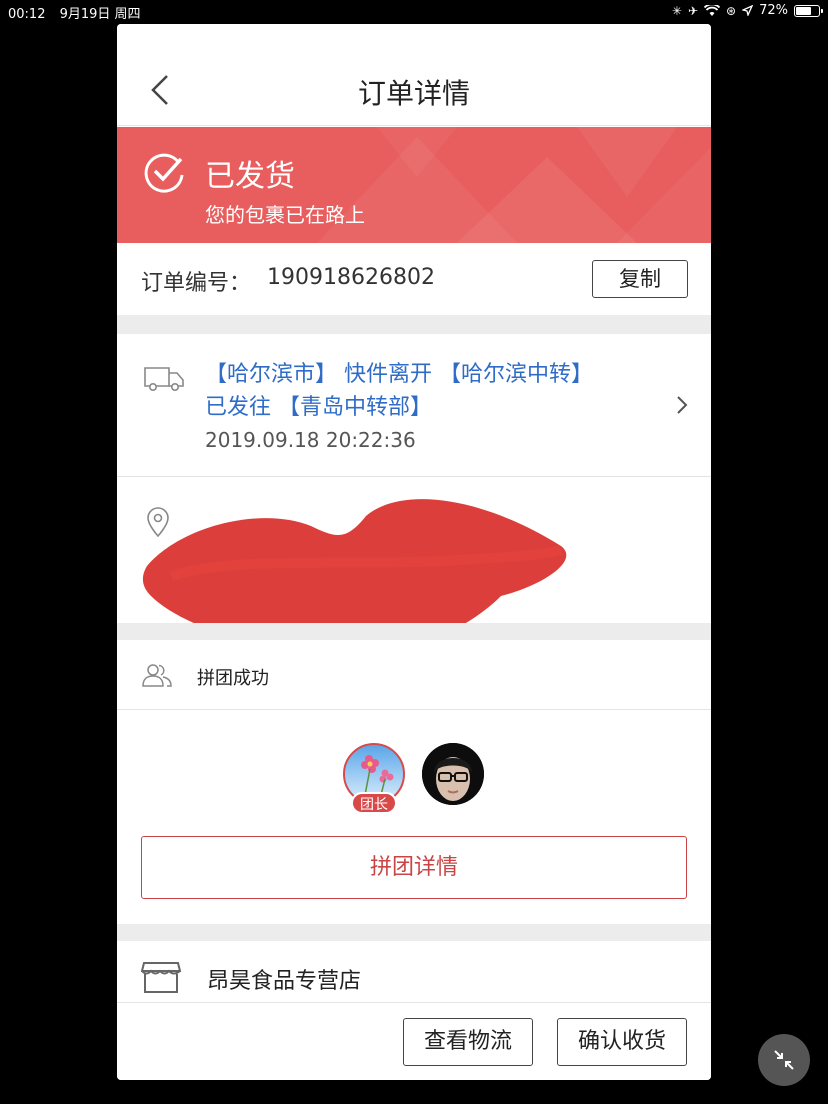 Image resolution: width=828 pixels, height=1104 pixels. Describe the element at coordinates (468, 1042) in the screenshot. I see `view-logistics-button: 查看物流` at that location.